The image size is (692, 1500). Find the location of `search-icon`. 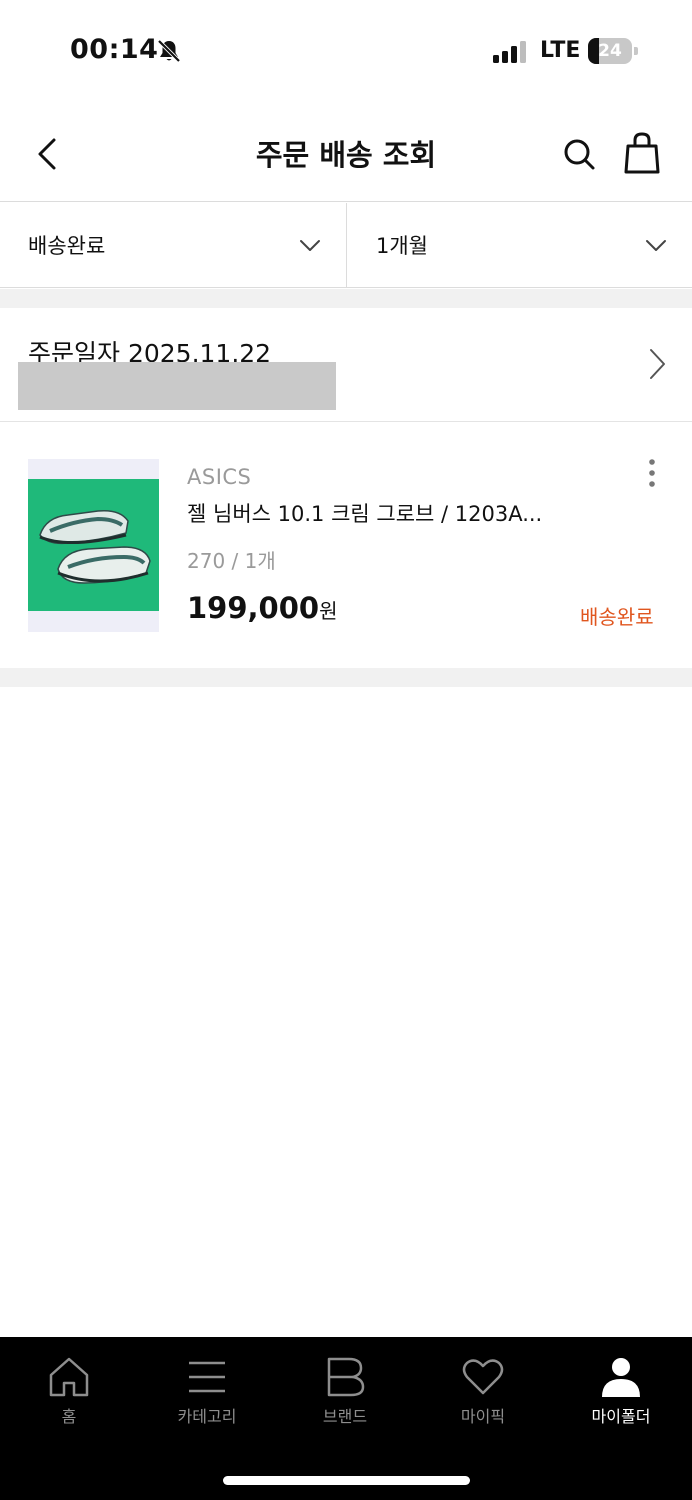

search-icon is located at coordinates (580, 154).